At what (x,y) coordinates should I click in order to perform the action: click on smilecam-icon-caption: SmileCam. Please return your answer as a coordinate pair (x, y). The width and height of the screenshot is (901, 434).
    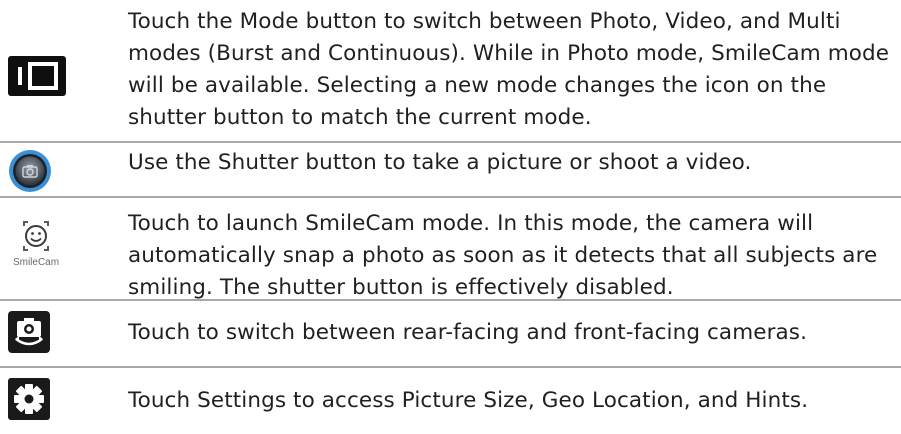
    Looking at the image, I should click on (36, 262).